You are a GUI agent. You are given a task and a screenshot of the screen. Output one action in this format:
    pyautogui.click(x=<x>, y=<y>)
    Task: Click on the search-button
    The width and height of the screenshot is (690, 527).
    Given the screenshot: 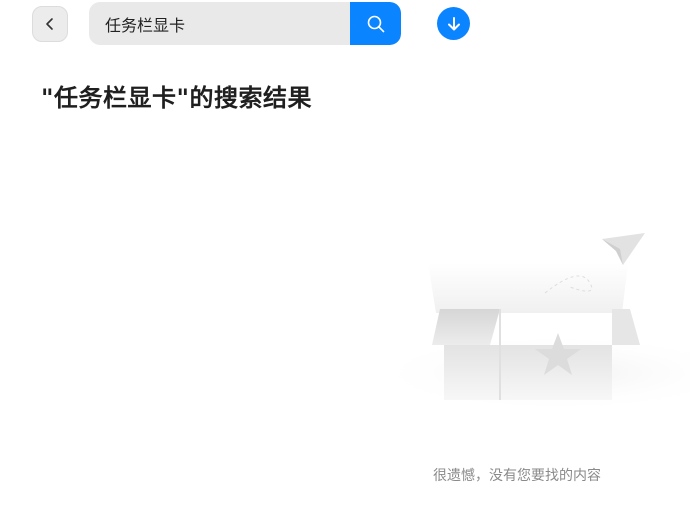 What is the action you would take?
    pyautogui.click(x=375, y=23)
    